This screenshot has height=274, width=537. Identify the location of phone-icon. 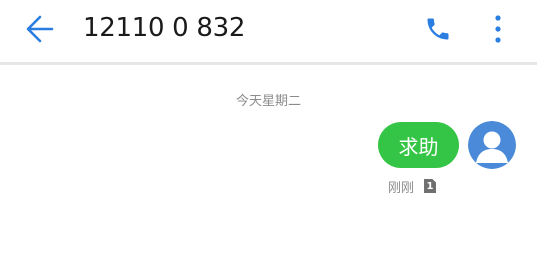
(438, 29).